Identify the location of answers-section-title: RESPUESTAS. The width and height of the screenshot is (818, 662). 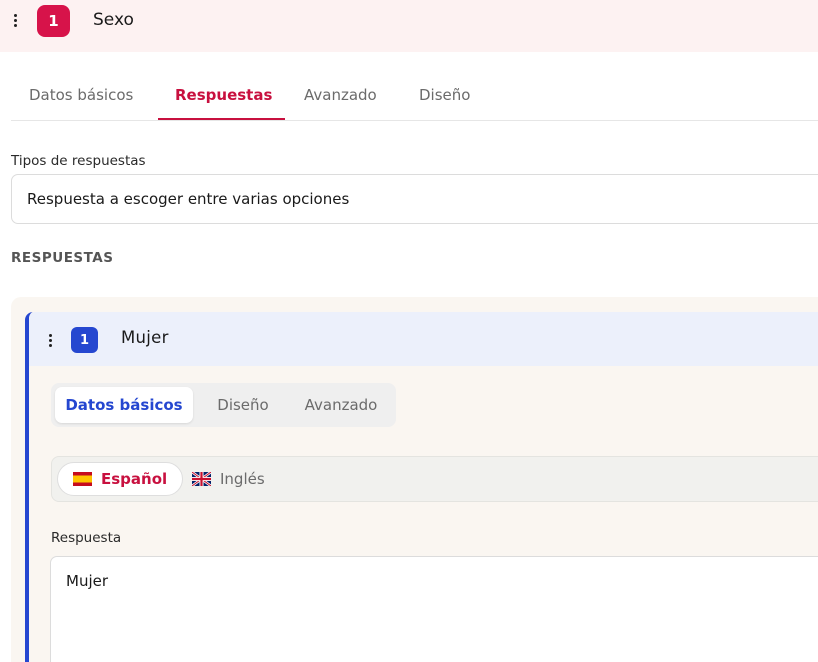
(62, 258).